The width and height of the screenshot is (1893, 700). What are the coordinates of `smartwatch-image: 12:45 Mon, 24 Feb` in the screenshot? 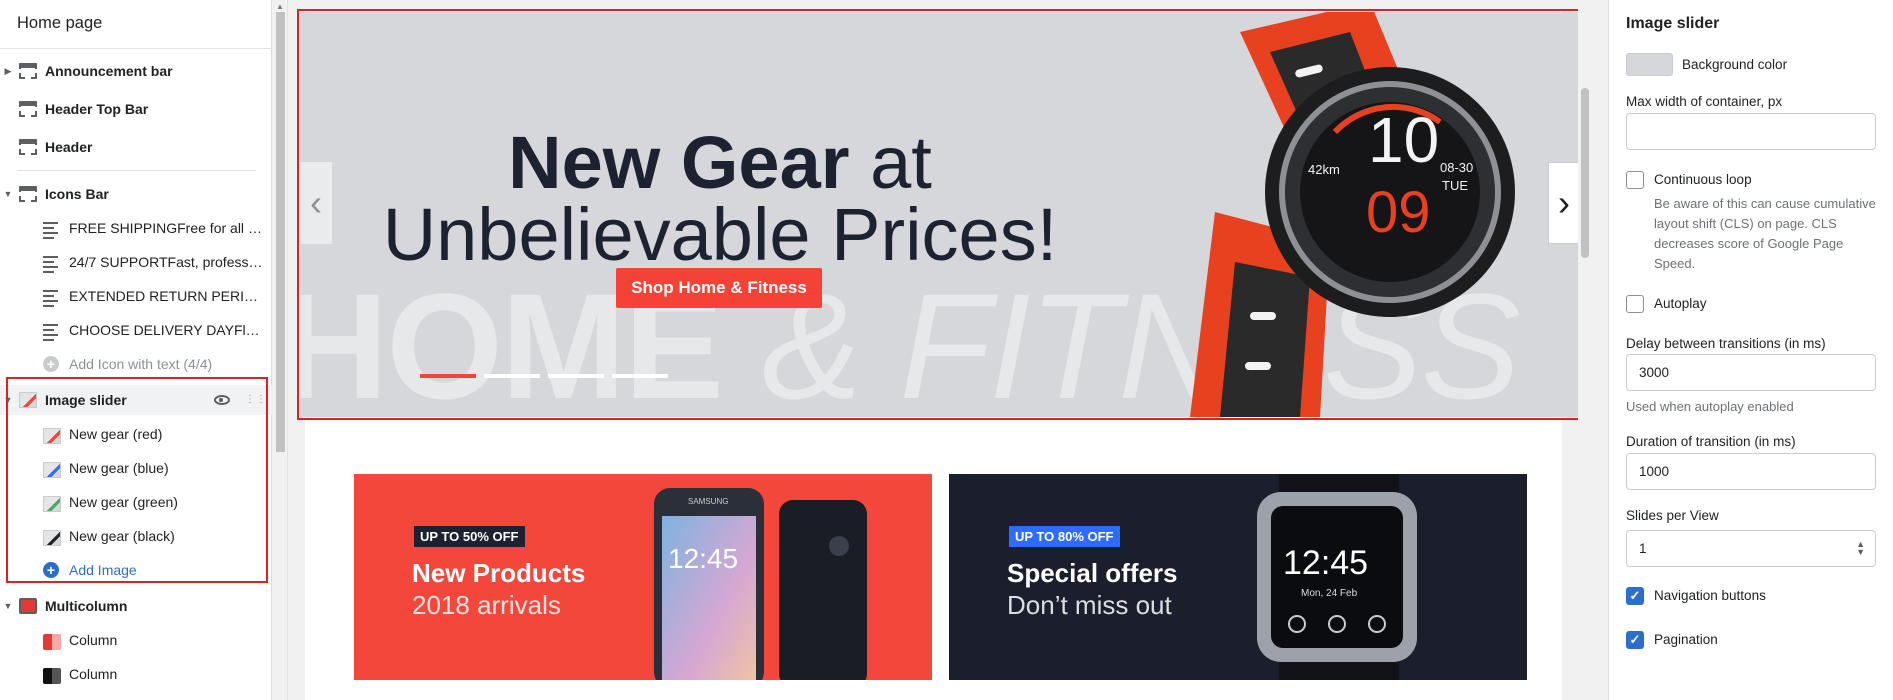 It's located at (1337, 577).